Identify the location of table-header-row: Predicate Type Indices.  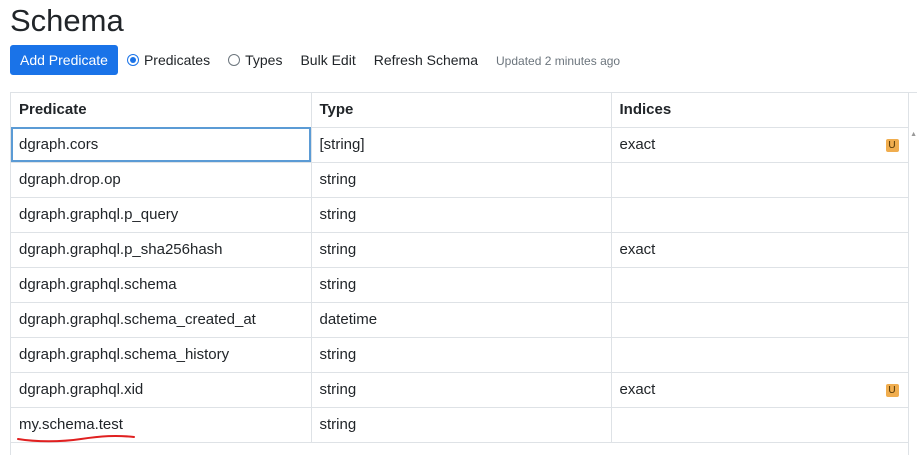
(464, 110).